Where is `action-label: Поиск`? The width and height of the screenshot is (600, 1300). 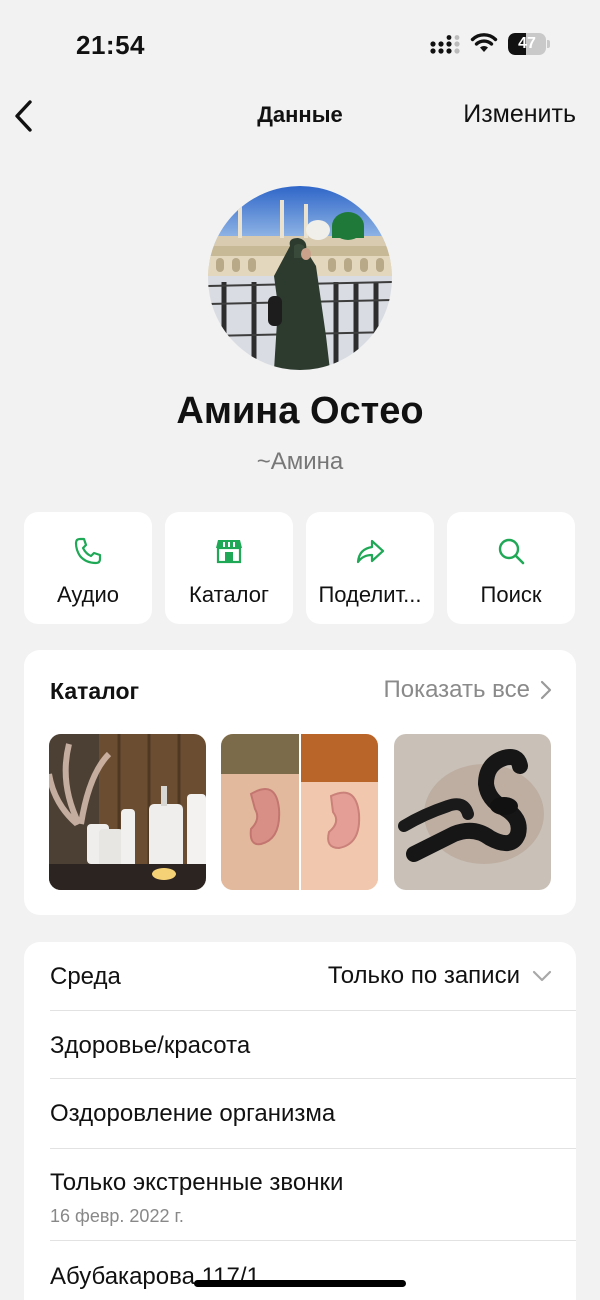 action-label: Поиск is located at coordinates (511, 594).